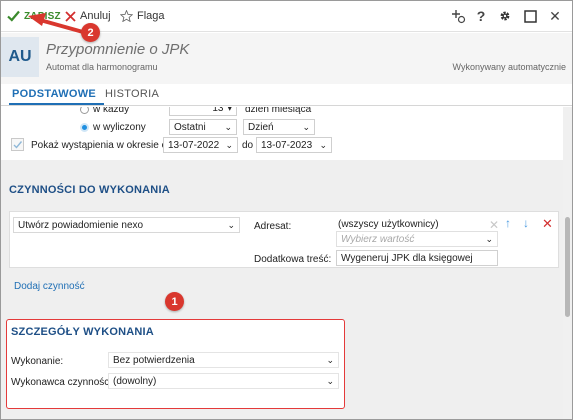  Describe the element at coordinates (261, 127) in the screenshot. I see `calc-unit-value: Dzień` at that location.